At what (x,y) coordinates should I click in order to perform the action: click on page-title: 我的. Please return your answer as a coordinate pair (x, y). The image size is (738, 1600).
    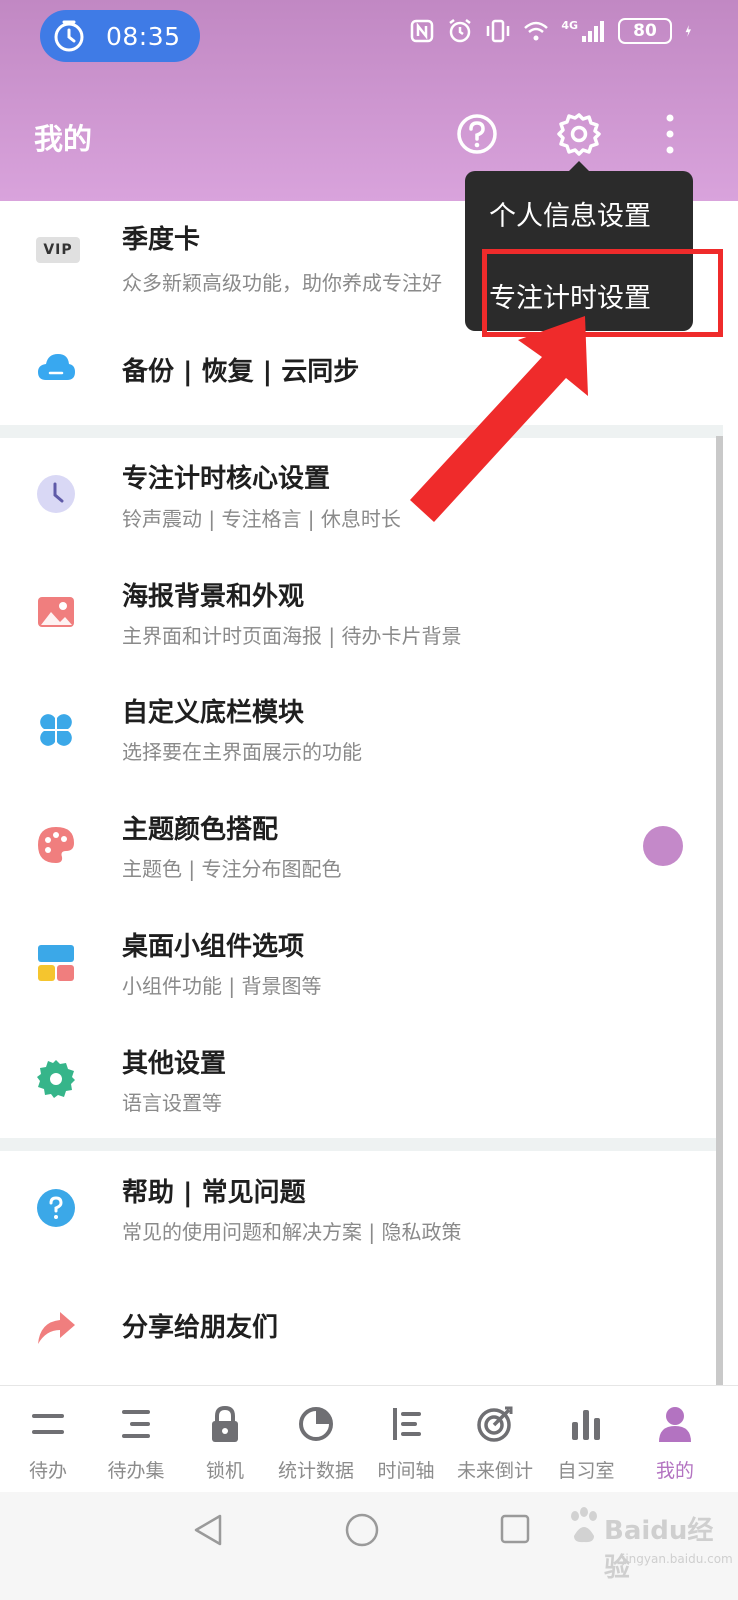
    Looking at the image, I should click on (63, 139).